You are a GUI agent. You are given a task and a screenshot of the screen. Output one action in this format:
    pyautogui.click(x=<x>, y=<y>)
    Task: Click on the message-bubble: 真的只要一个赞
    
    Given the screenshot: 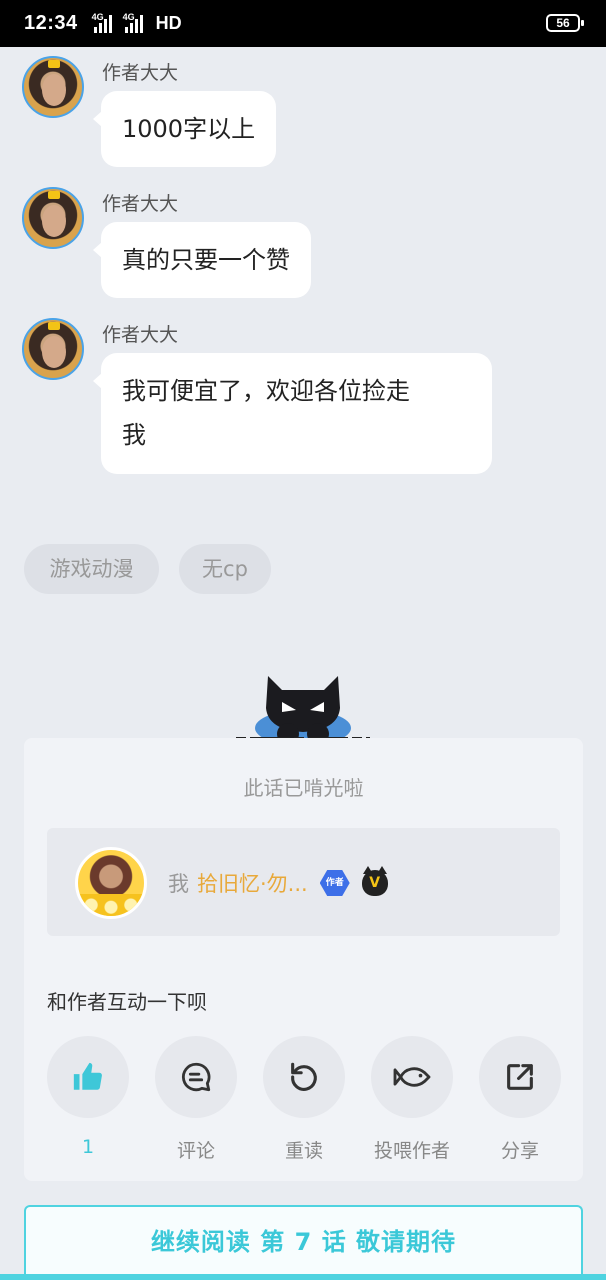 What is the action you would take?
    pyautogui.click(x=202, y=260)
    